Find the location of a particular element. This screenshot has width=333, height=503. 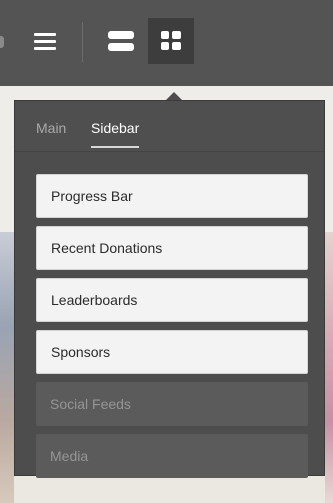

widget-item-leaderboards: Leaderboards is located at coordinates (172, 300).